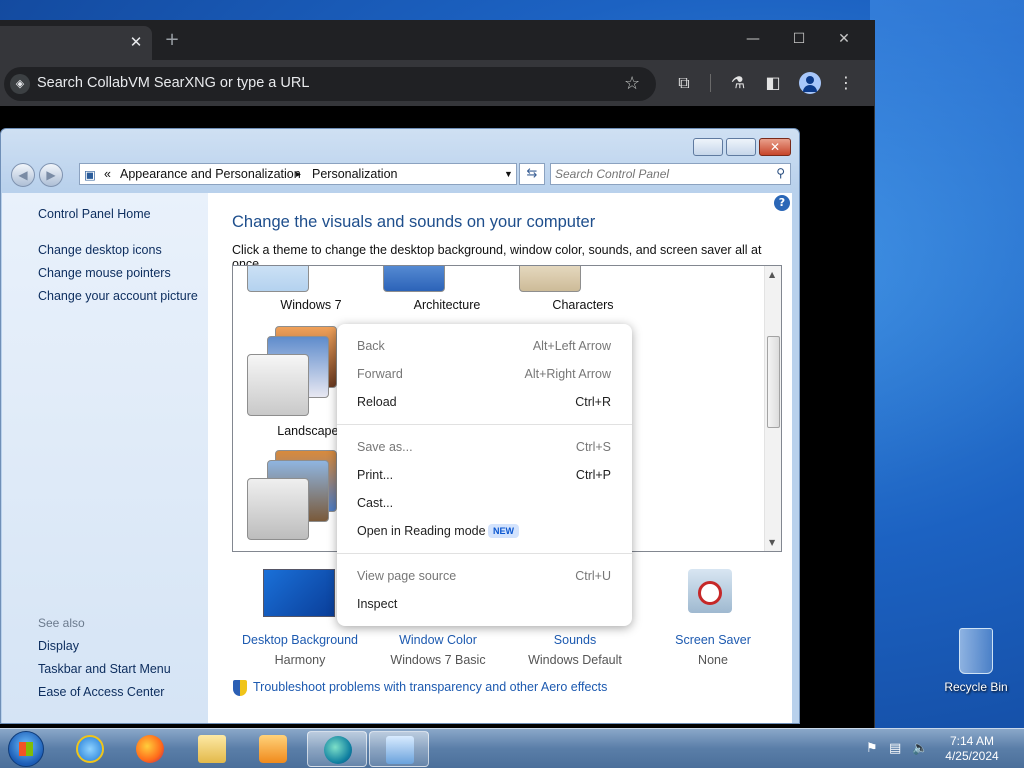 The height and width of the screenshot is (768, 1024). What do you see at coordinates (484, 475) in the screenshot?
I see `menu-item-print: Print... Ctrl+P` at bounding box center [484, 475].